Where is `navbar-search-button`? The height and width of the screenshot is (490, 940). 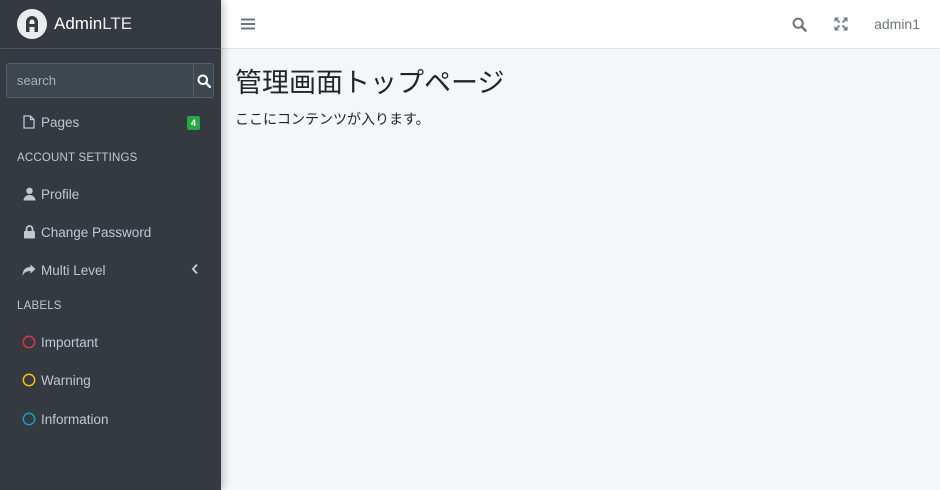 navbar-search-button is located at coordinates (799, 24).